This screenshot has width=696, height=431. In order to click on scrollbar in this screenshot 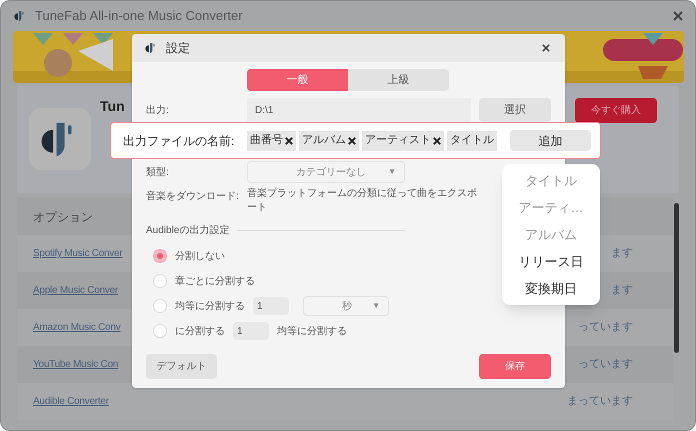, I will do `click(676, 278)`.